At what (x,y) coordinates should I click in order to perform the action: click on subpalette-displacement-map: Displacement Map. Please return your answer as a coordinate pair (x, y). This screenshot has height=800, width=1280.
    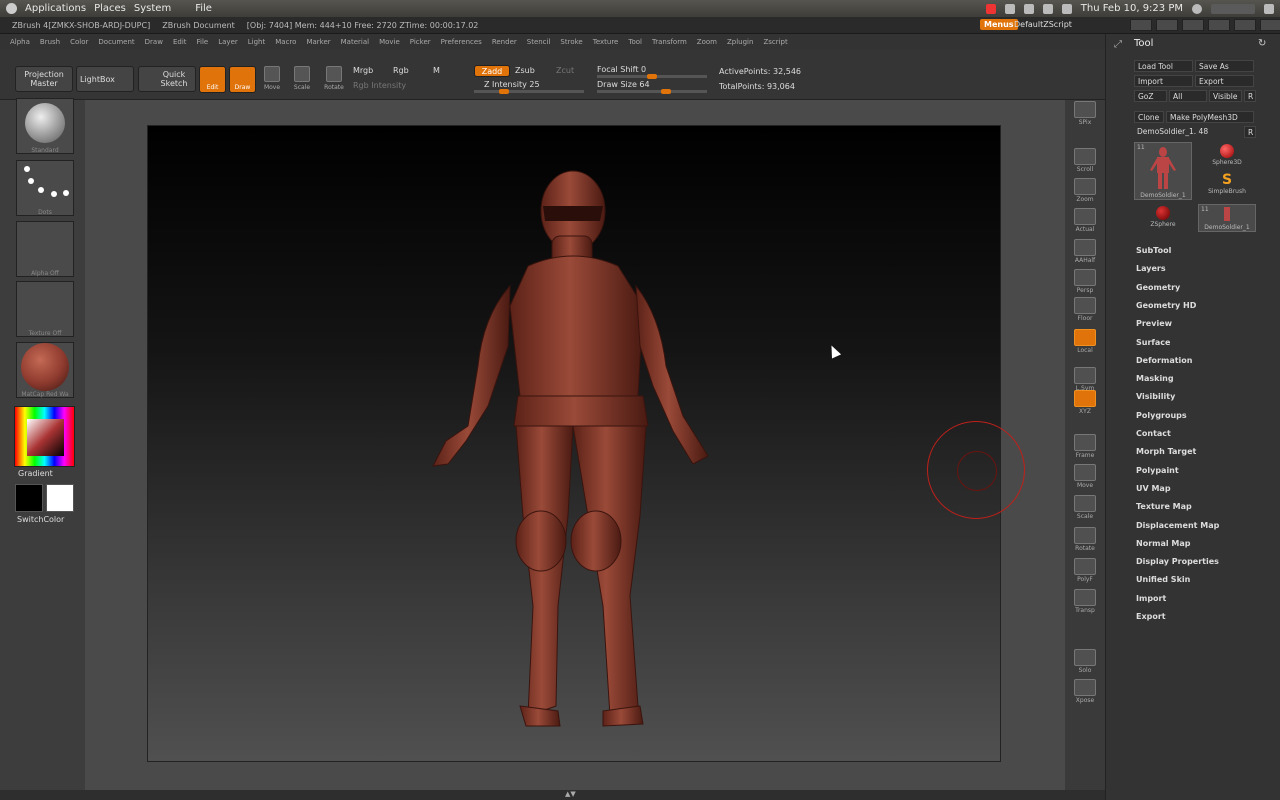
    Looking at the image, I should click on (1177, 525).